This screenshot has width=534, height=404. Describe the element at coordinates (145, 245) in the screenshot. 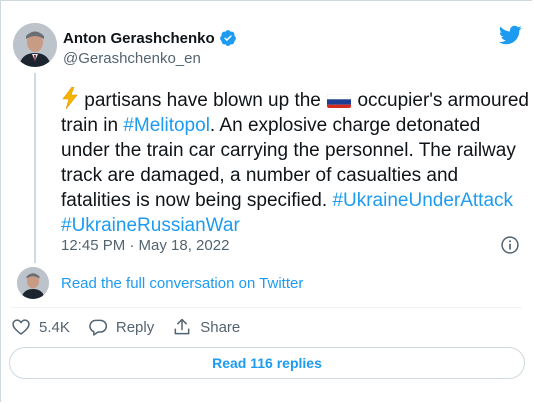

I see `tweet-timestamp: 12:45 PM · May 18, 2022` at that location.